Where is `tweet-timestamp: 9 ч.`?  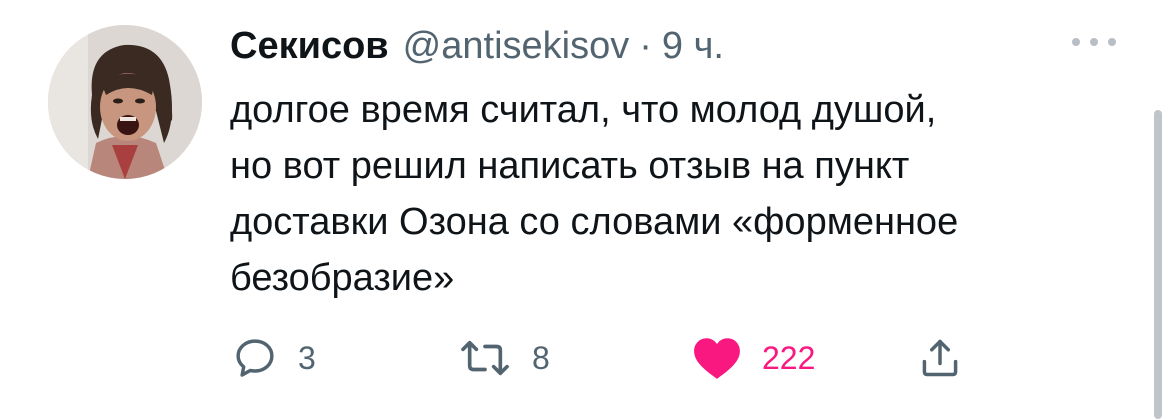 tweet-timestamp: 9 ч. is located at coordinates (693, 46).